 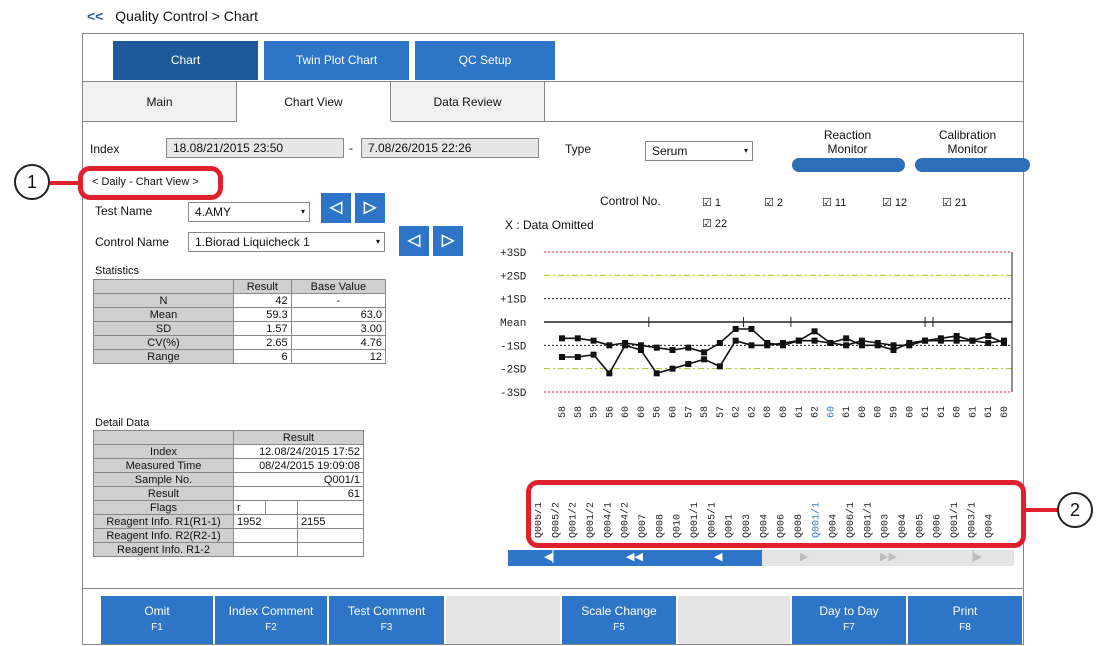 What do you see at coordinates (338, 342) in the screenshot?
I see `base-cell: 4.76` at bounding box center [338, 342].